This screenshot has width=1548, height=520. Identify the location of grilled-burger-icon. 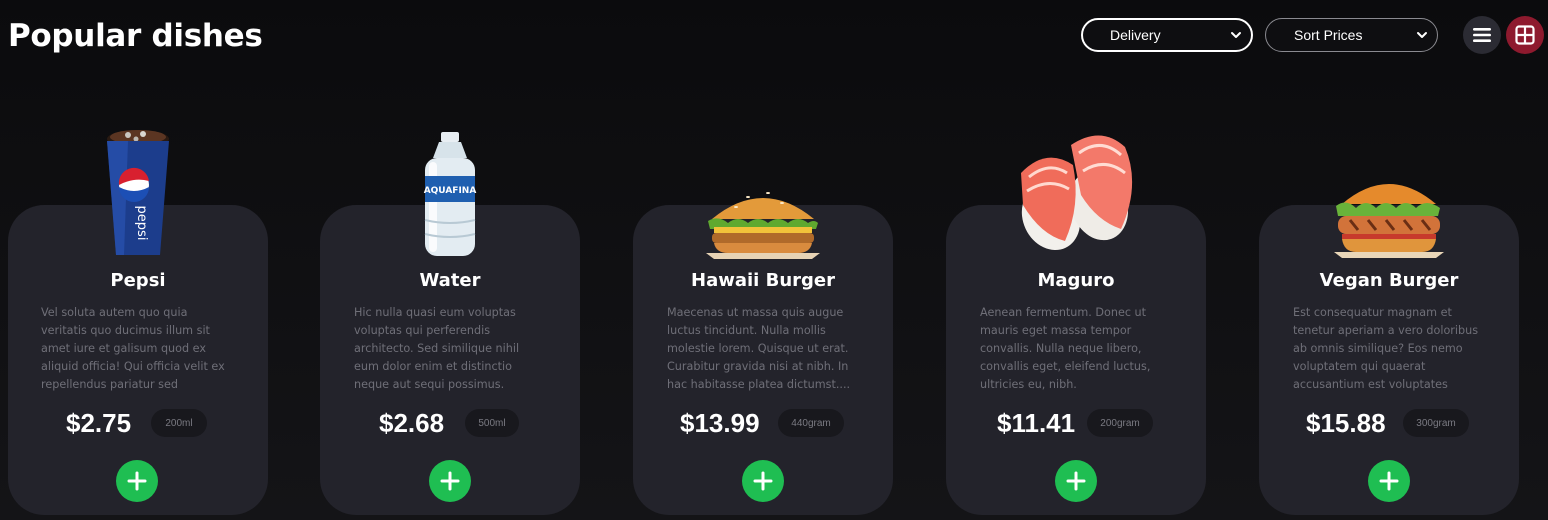
(1389, 190).